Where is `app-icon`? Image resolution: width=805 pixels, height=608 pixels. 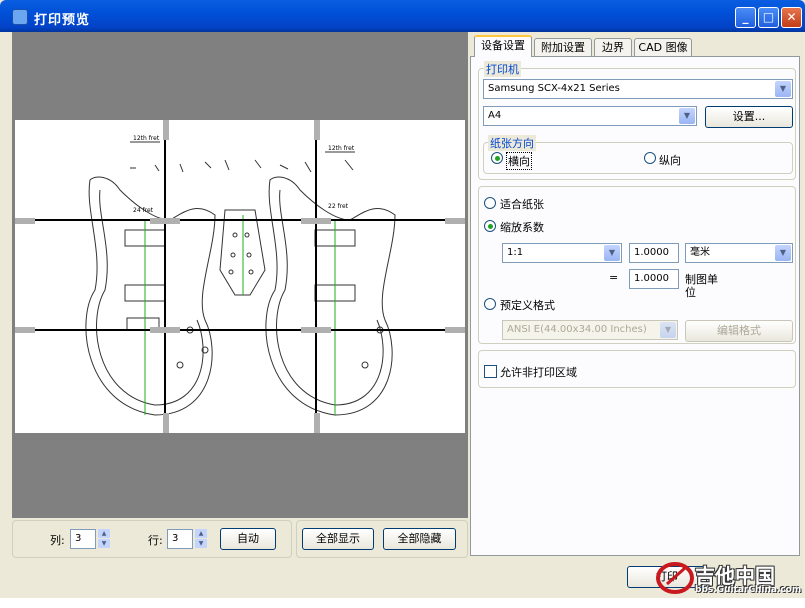 app-icon is located at coordinates (20, 17).